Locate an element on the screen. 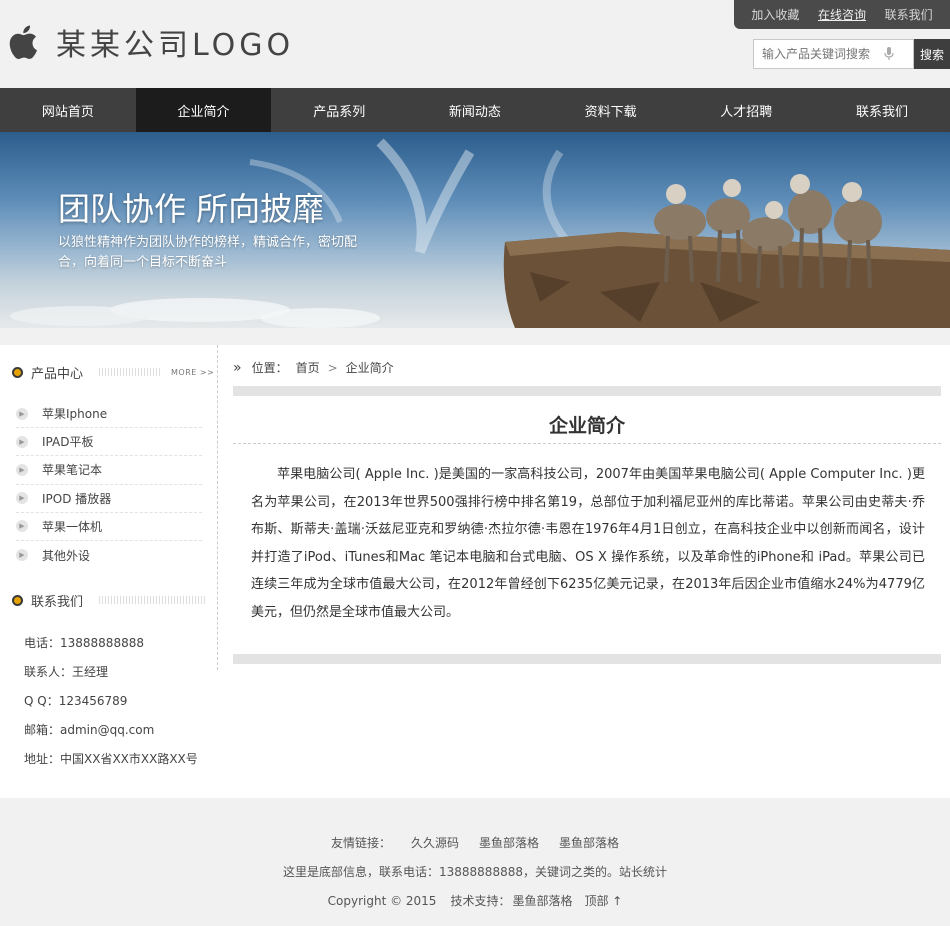 This screenshot has height=926, width=950. logo-text: 某某公司LOGO is located at coordinates (175, 45).